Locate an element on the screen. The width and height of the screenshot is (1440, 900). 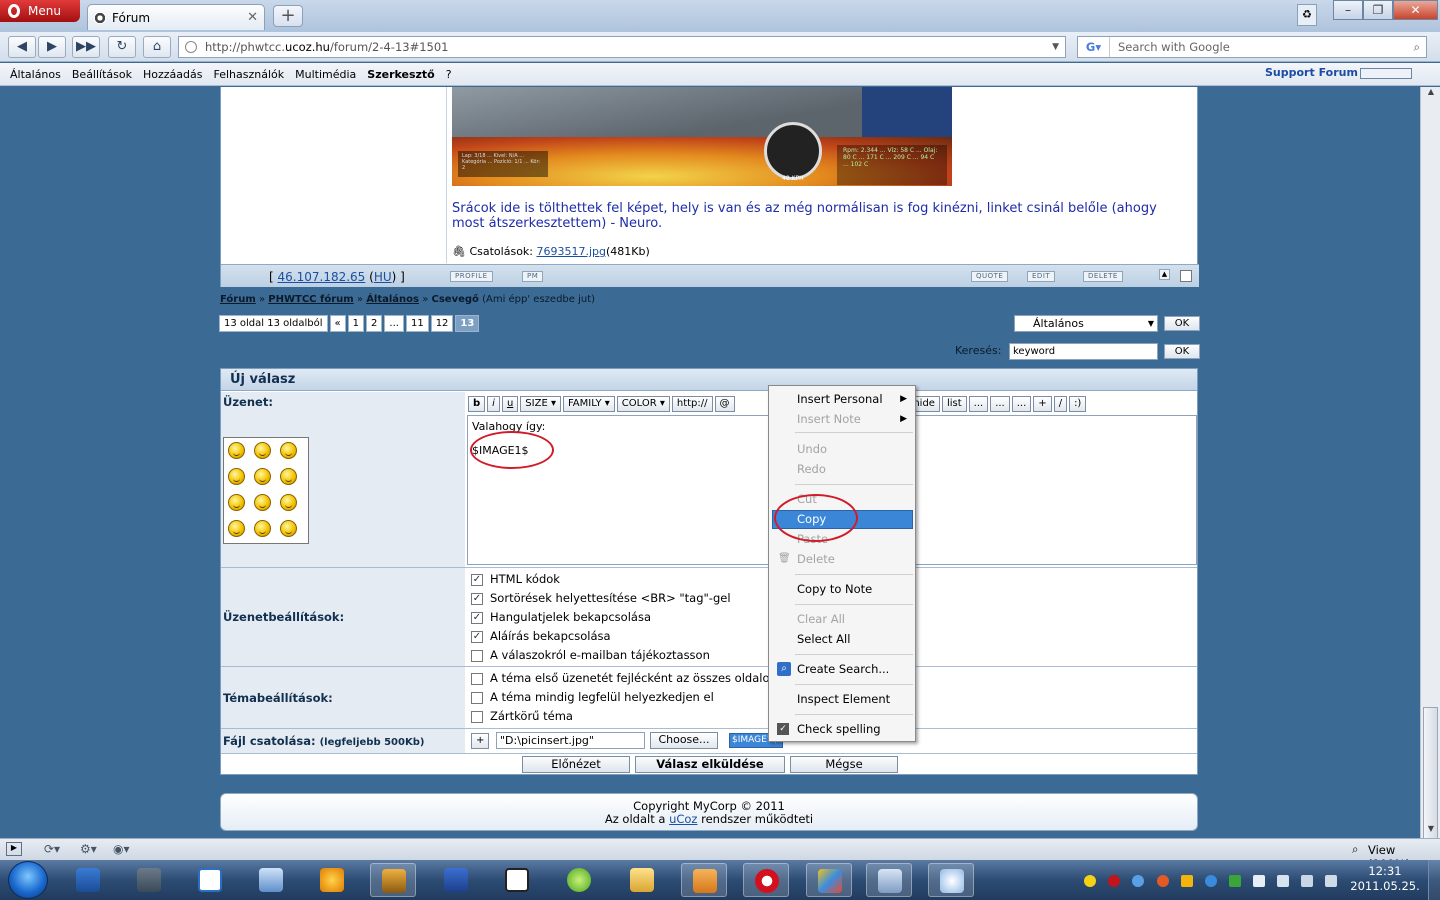
zoom-icon: ⌕ is located at coordinates (1355, 849).